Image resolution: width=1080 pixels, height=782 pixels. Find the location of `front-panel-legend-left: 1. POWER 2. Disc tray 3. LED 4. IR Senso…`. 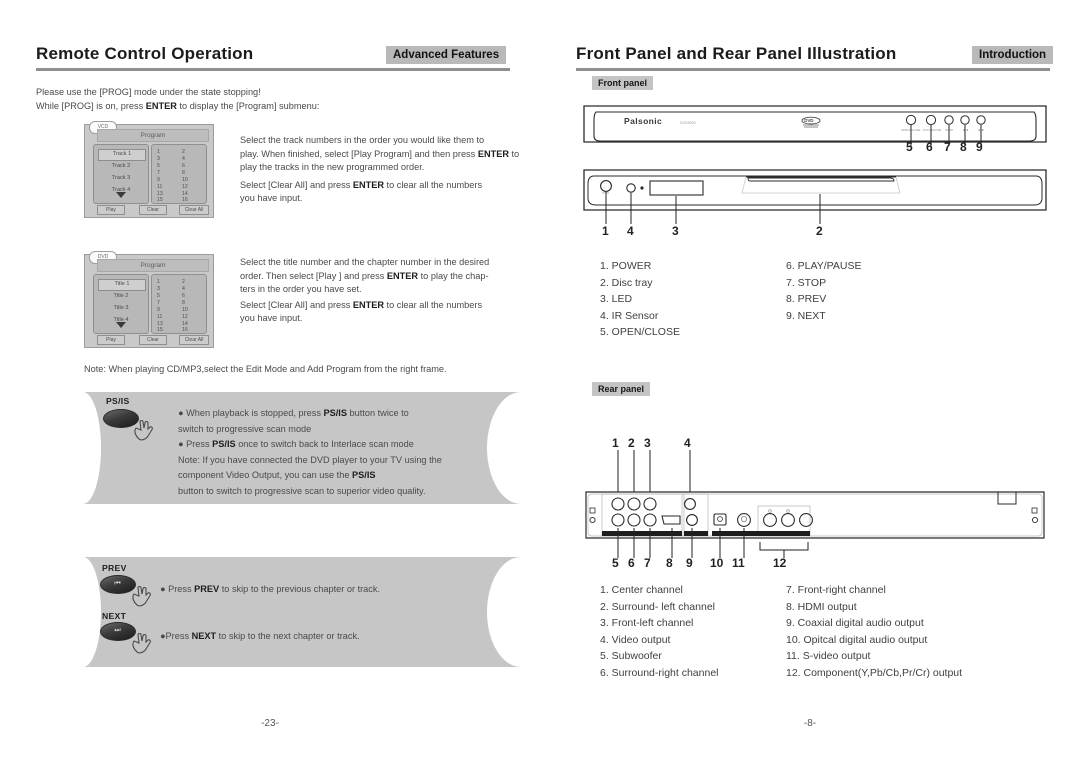

front-panel-legend-left: 1. POWER 2. Disc tray 3. LED 4. IR Senso… is located at coordinates (640, 299).